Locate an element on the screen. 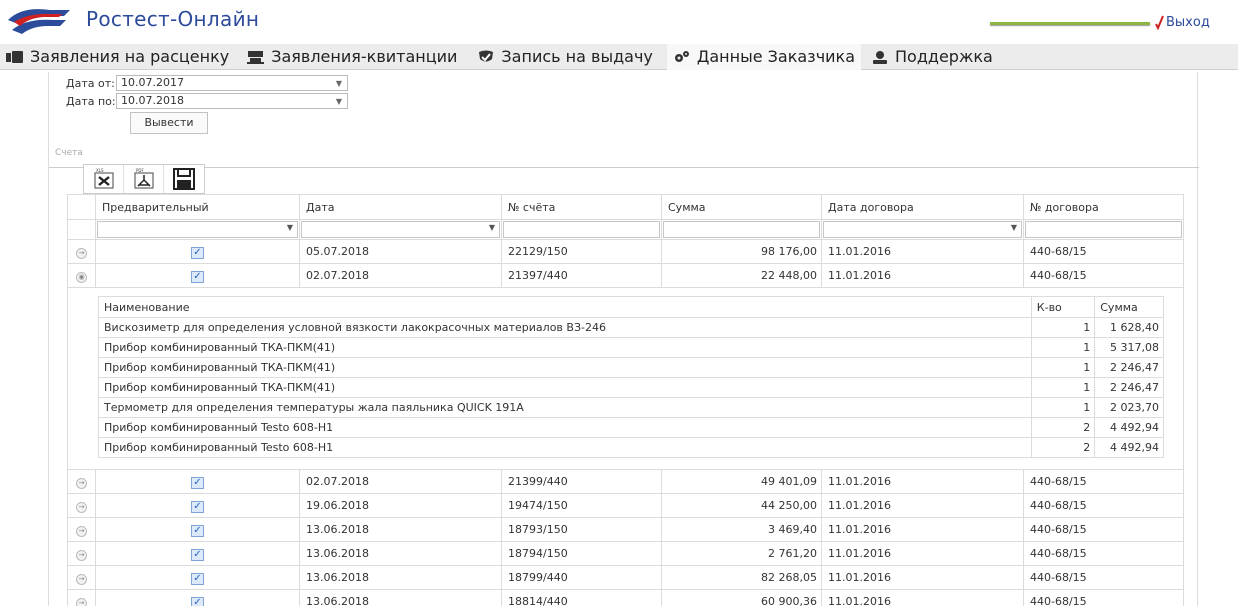 The width and height of the screenshot is (1238, 606). tab-label: Поддержка is located at coordinates (944, 56).